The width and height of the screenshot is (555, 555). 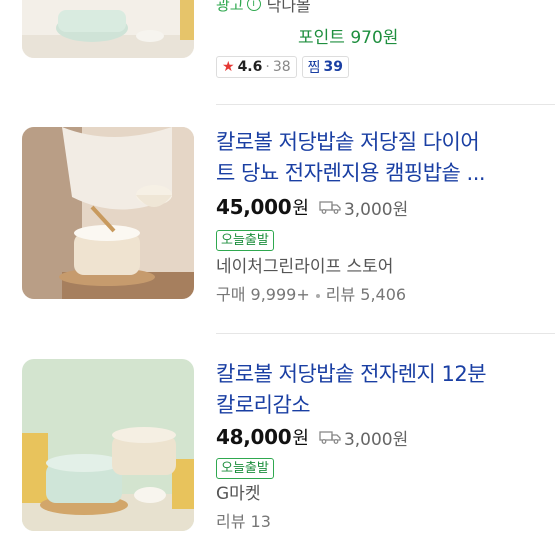 I want to click on store-name: G마켓, so click(x=376, y=494).